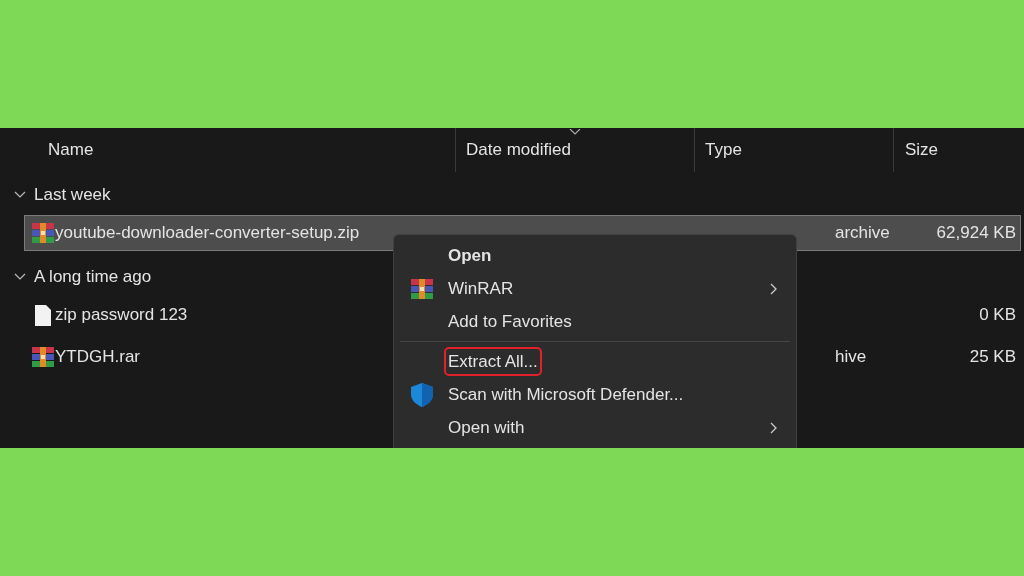  What do you see at coordinates (72, 195) in the screenshot?
I see `group-header: Last week` at bounding box center [72, 195].